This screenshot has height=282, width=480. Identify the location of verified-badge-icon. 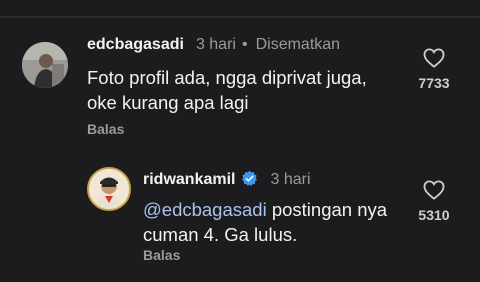
(250, 178).